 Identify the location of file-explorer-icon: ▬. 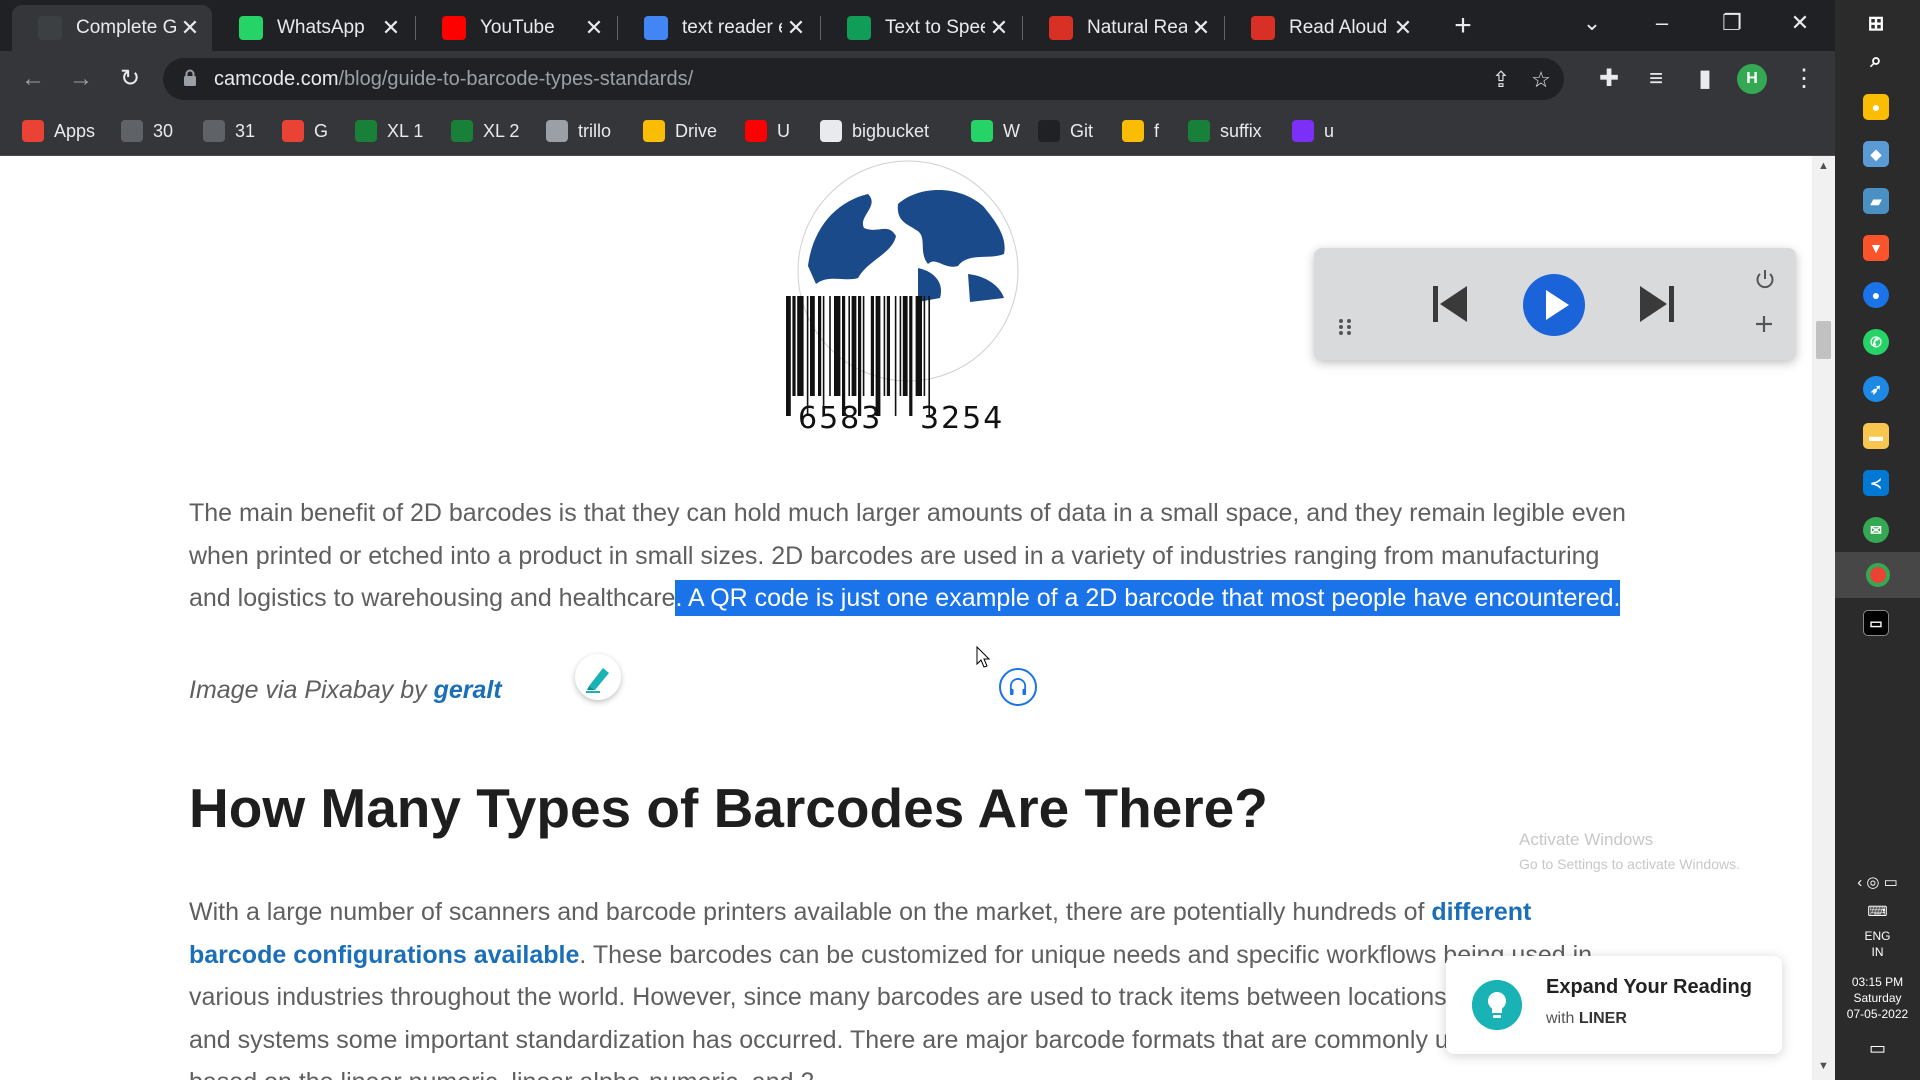
(1876, 436).